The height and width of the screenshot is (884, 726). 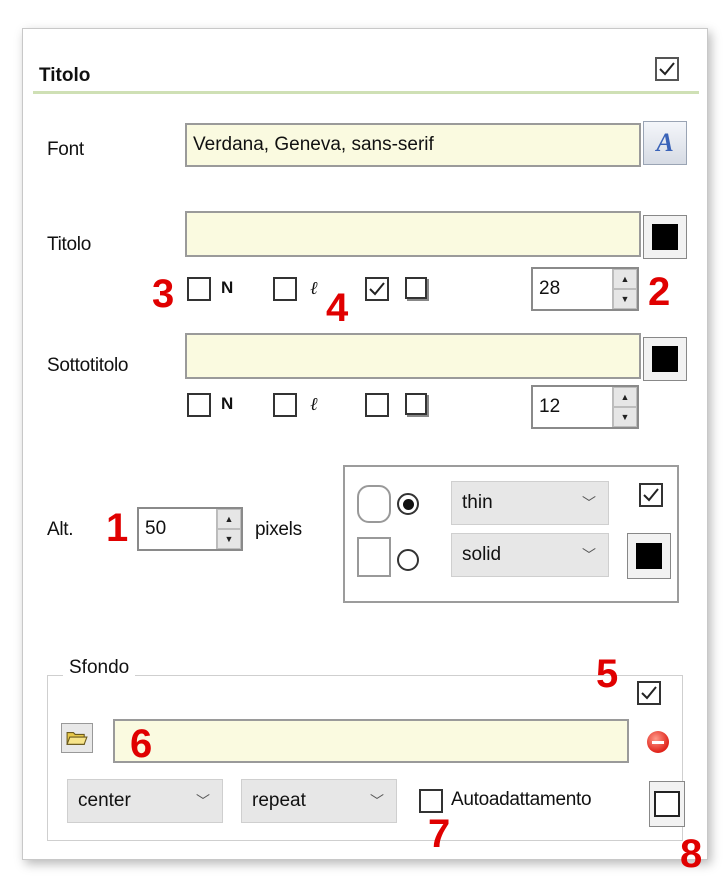 I want to click on border-color-swatch, so click(x=649, y=556).